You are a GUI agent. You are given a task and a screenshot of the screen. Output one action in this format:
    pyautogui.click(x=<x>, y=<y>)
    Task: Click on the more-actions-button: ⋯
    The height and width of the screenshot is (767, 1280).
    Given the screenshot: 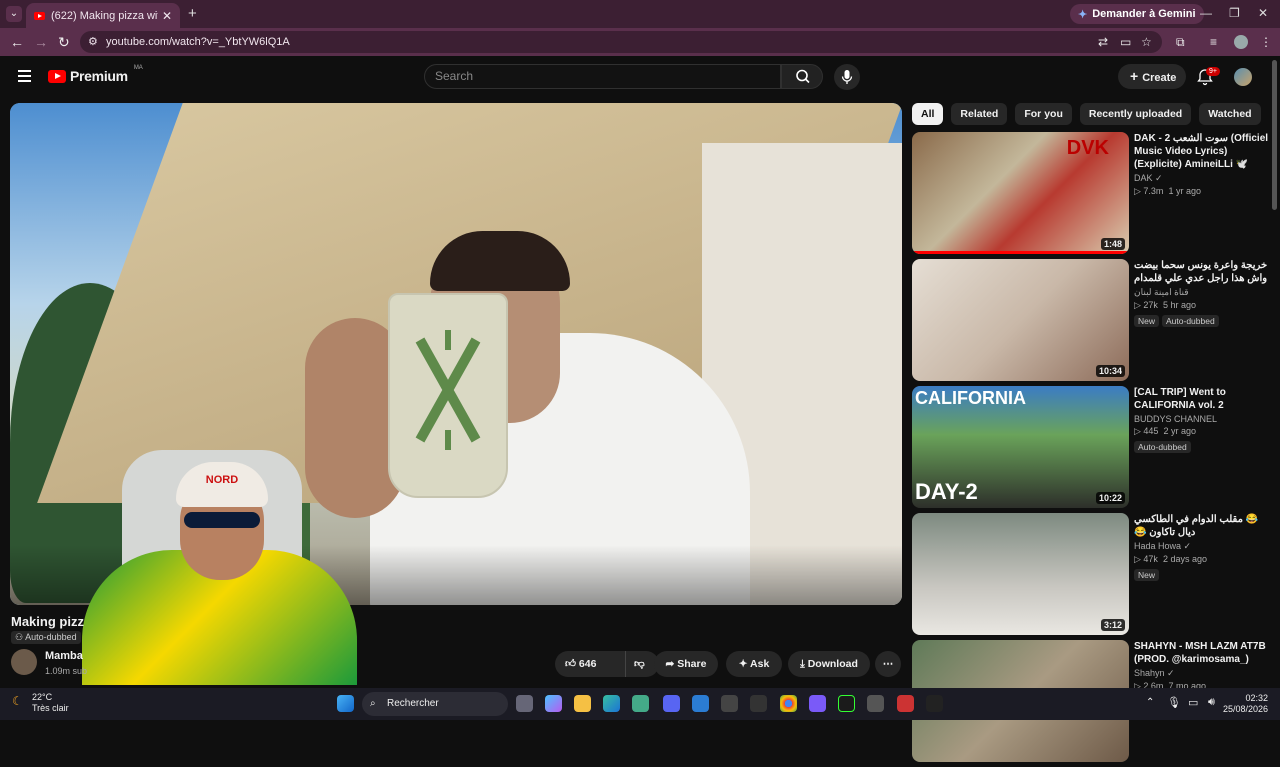 What is the action you would take?
    pyautogui.click(x=888, y=664)
    